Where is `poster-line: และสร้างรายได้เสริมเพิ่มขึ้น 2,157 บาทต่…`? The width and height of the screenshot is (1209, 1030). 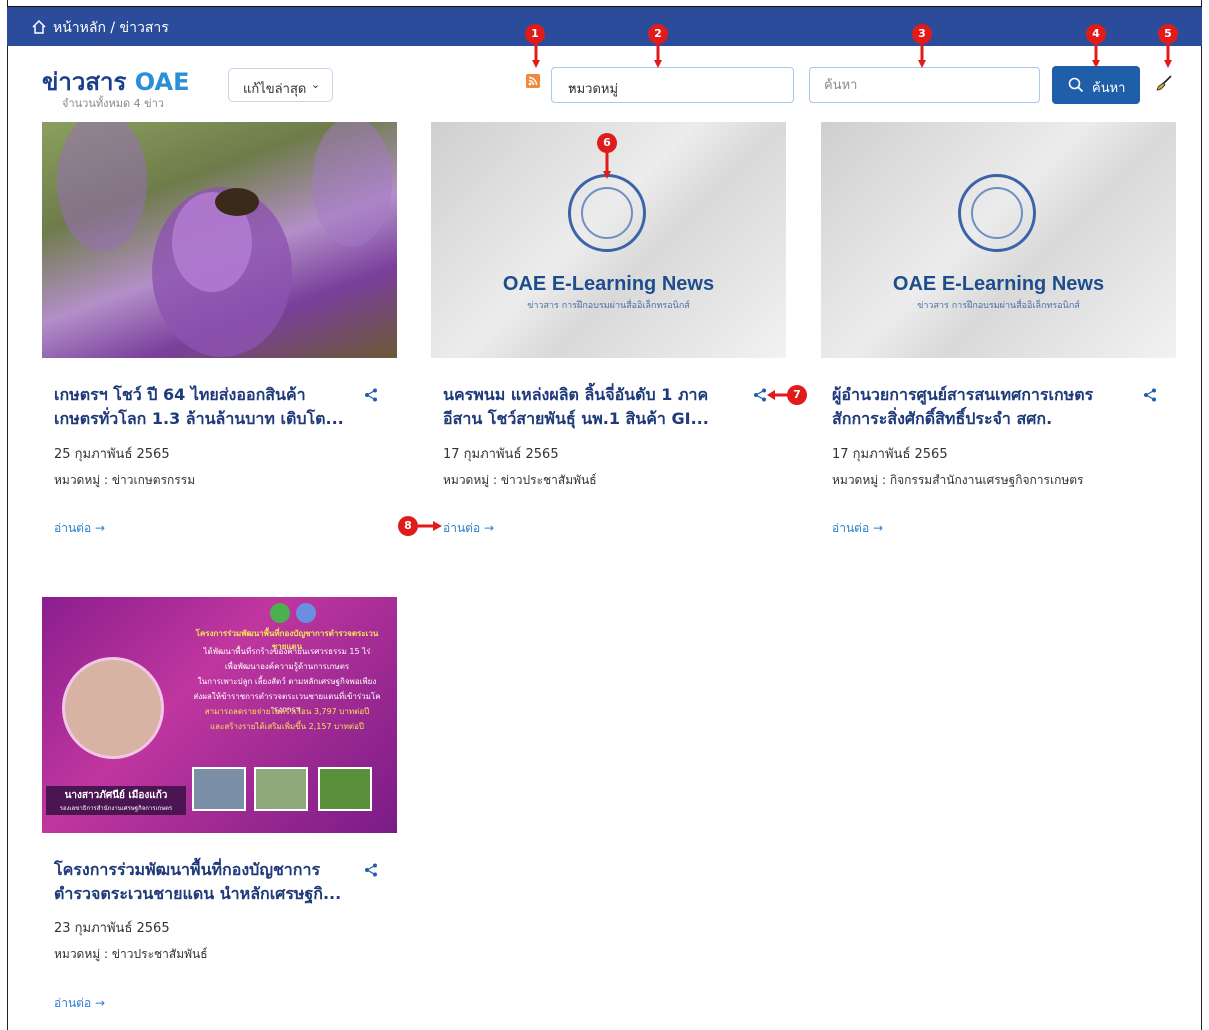
poster-line: และสร้างรายได้เสริมเพิ่มขึ้น 2,157 บาทต่… is located at coordinates (287, 726).